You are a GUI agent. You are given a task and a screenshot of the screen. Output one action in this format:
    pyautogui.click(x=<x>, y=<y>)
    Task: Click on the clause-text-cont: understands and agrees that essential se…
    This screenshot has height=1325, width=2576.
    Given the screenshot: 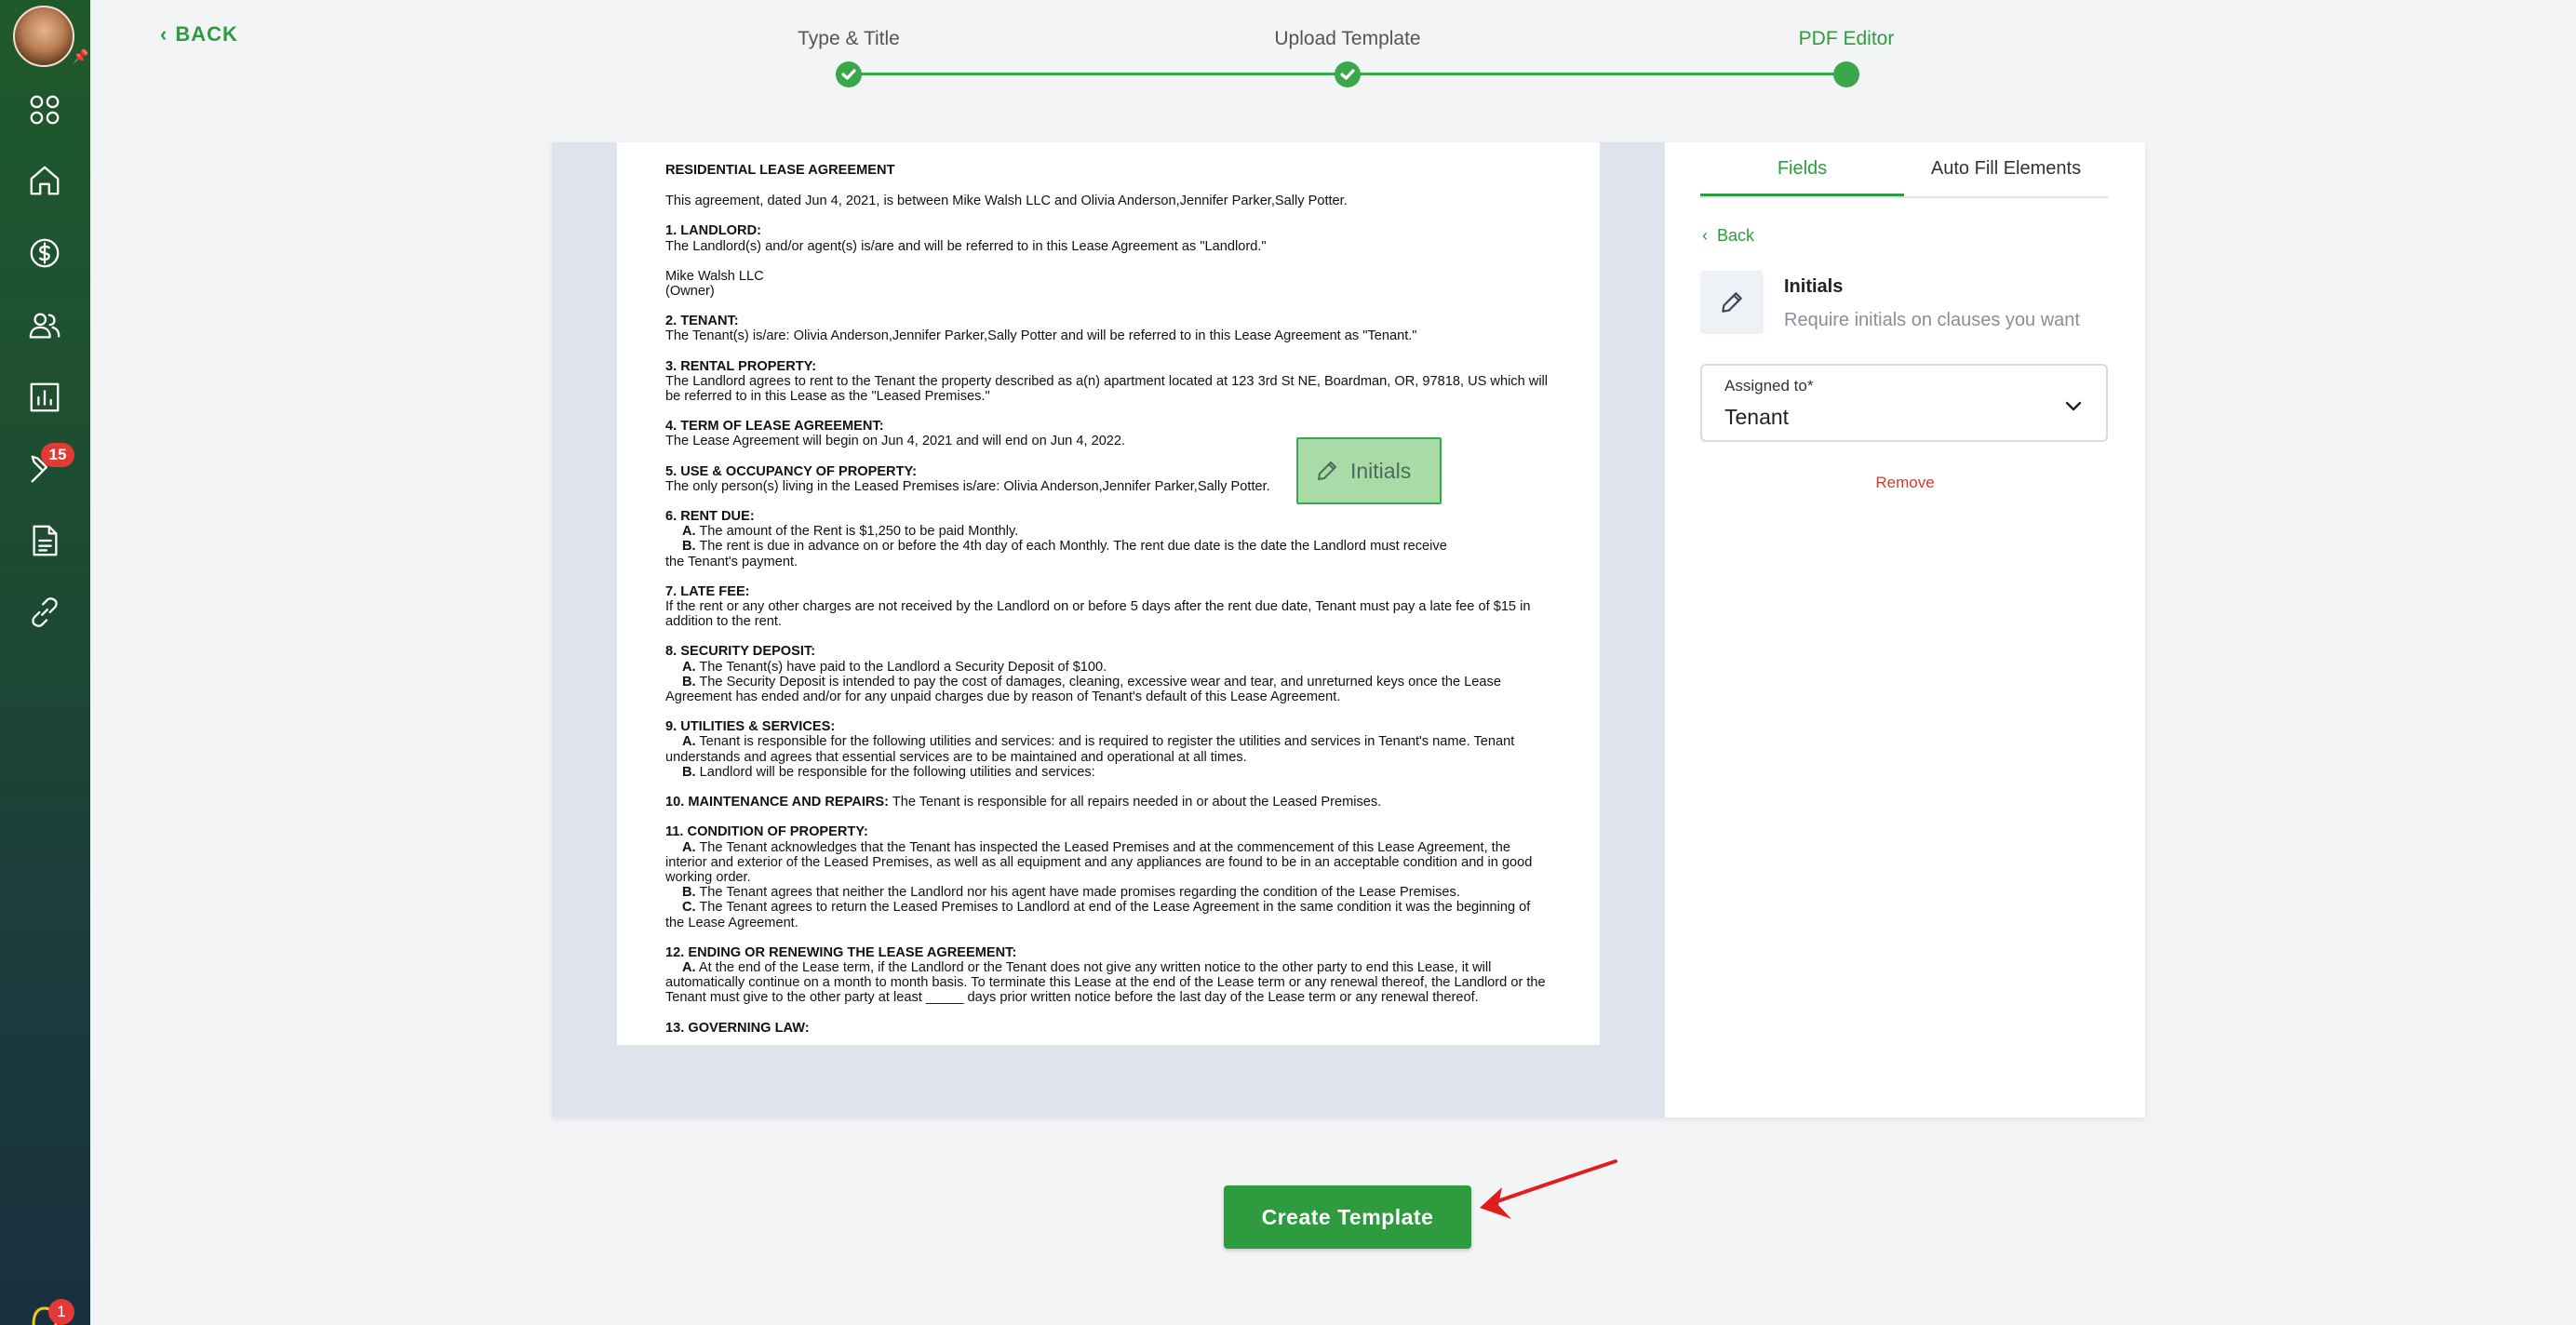 What is the action you would take?
    pyautogui.click(x=956, y=757)
    